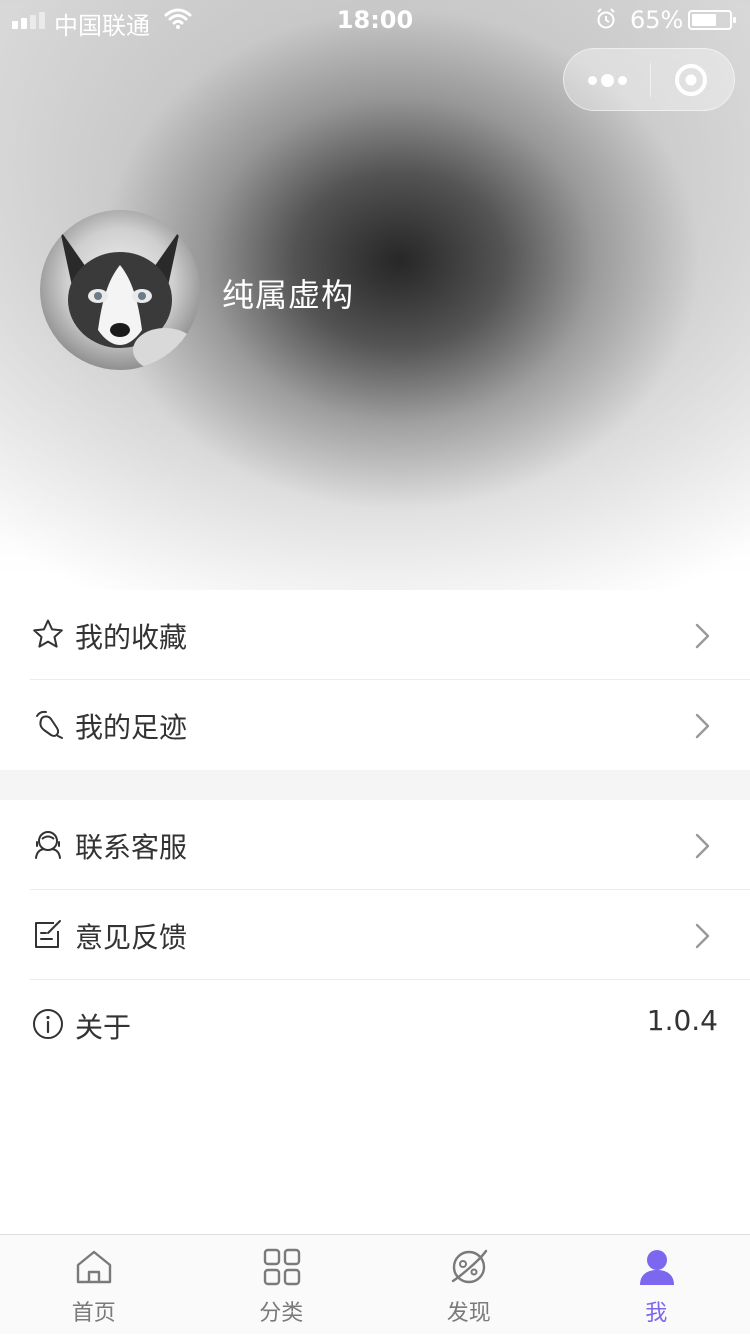 The image size is (750, 1335). I want to click on grid-icon, so click(282, 1267).